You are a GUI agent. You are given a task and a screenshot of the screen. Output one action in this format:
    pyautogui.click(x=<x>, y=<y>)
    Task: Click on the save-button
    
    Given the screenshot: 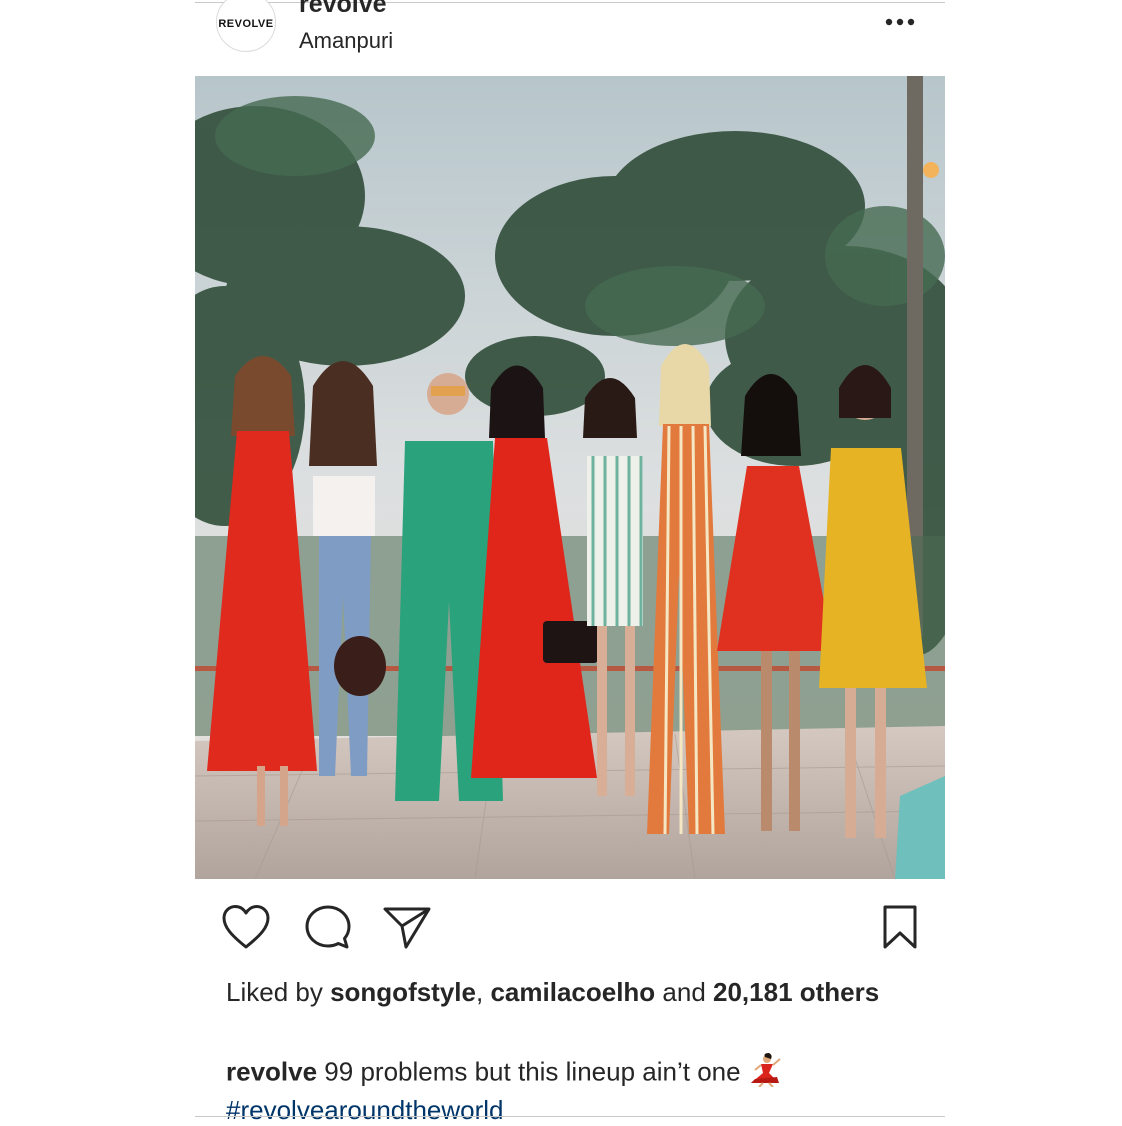 What is the action you would take?
    pyautogui.click(x=900, y=927)
    